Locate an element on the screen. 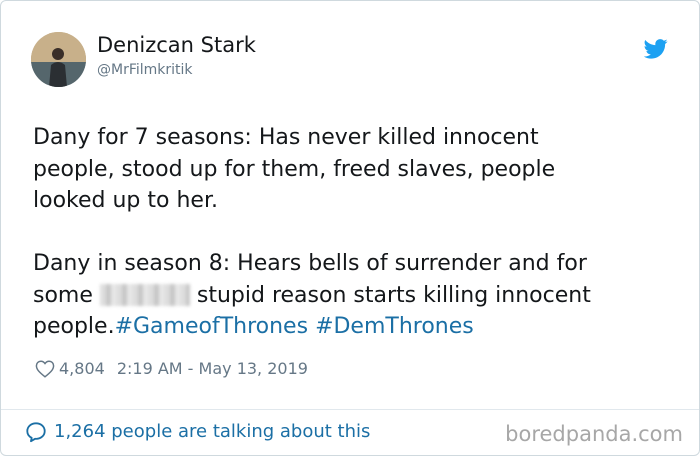 This screenshot has height=456, width=700. conversation-link: 1,264 people are talking about this is located at coordinates (197, 432).